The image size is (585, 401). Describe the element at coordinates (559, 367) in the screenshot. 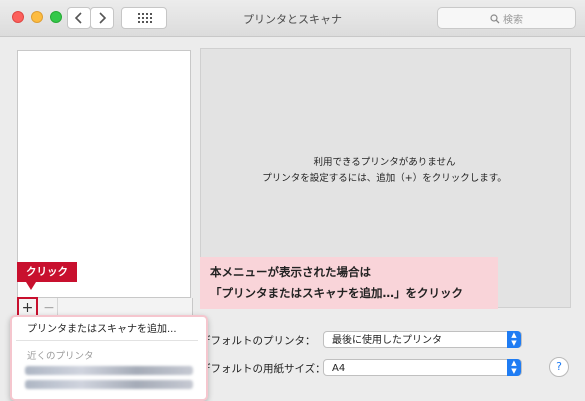

I see `help-icon: ?` at that location.